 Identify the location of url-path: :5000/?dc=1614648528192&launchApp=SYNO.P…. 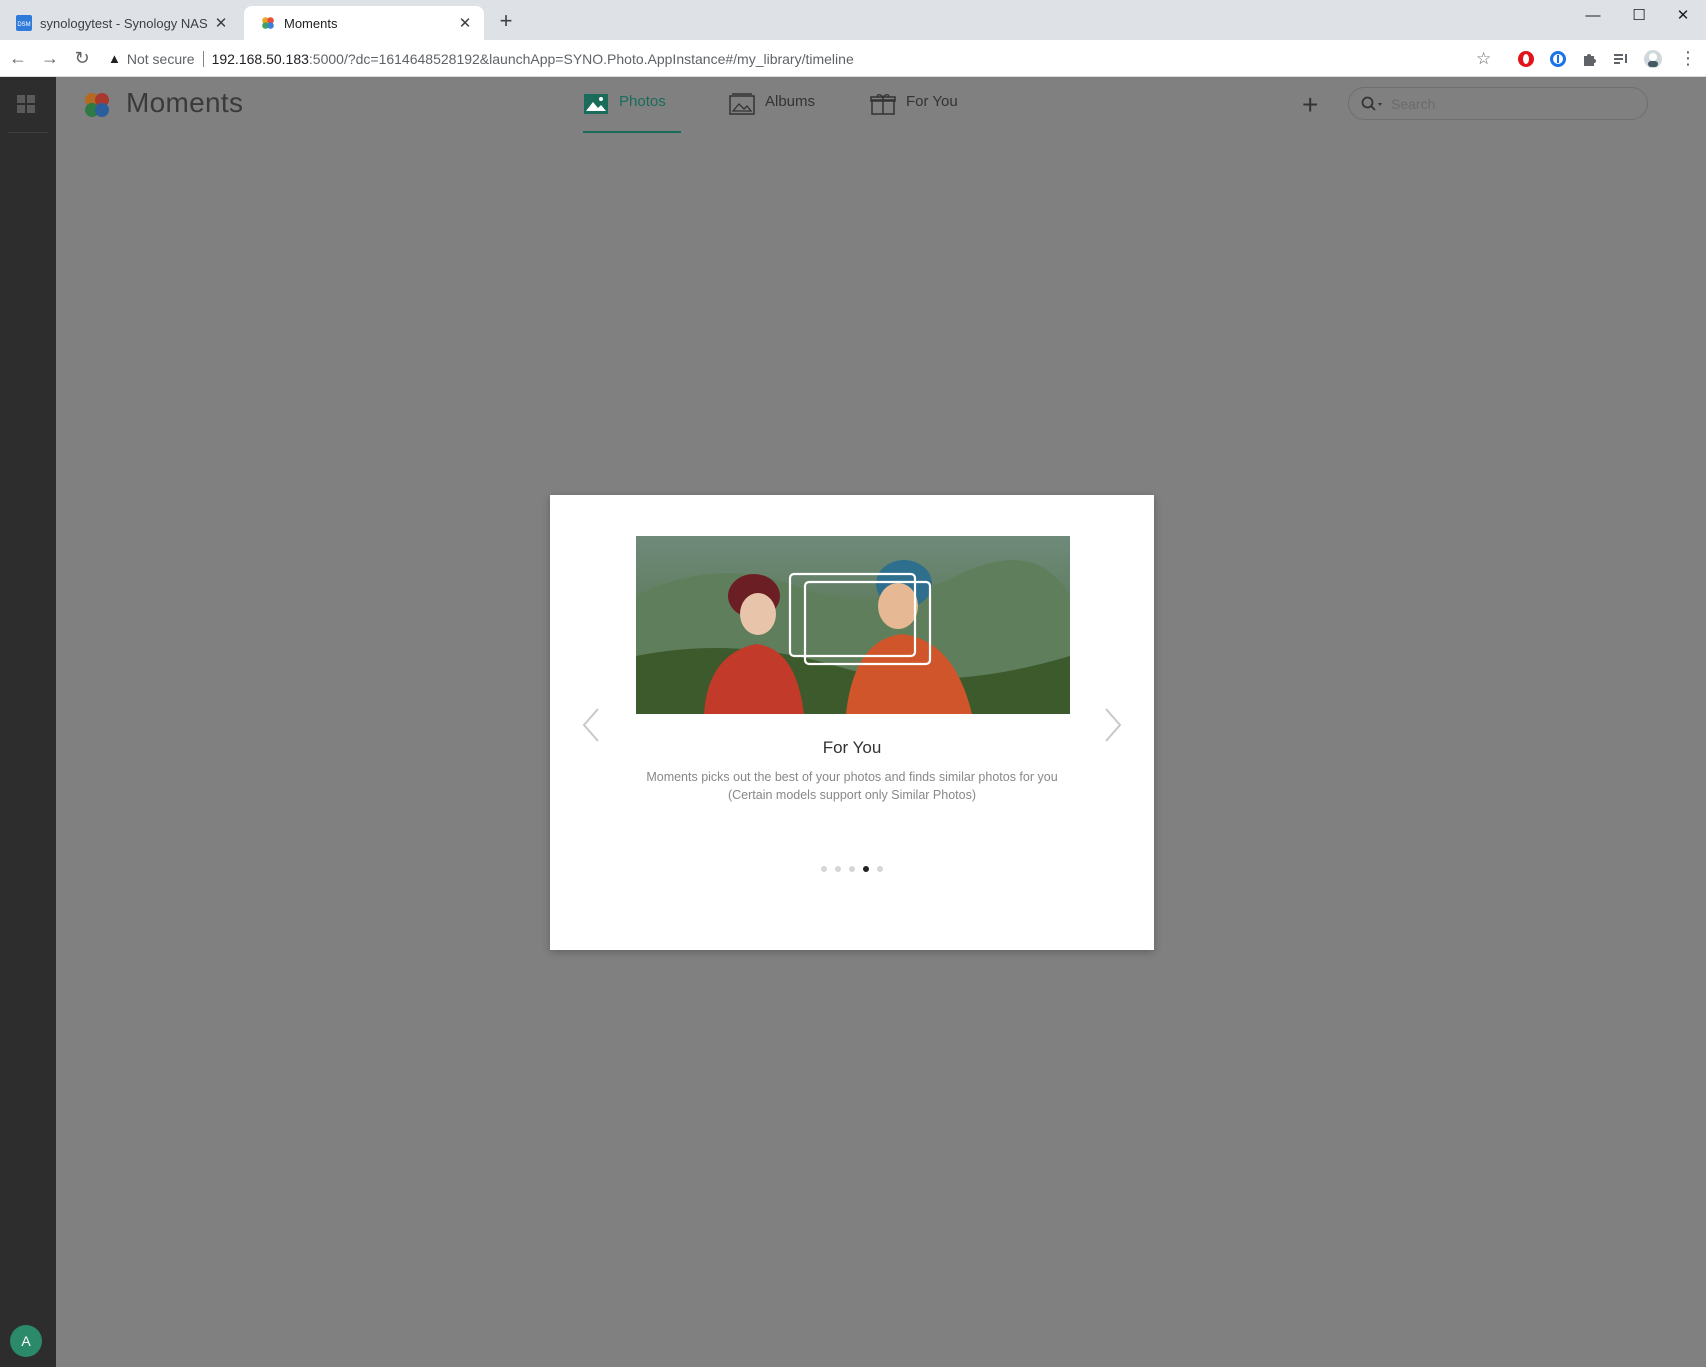
(581, 58).